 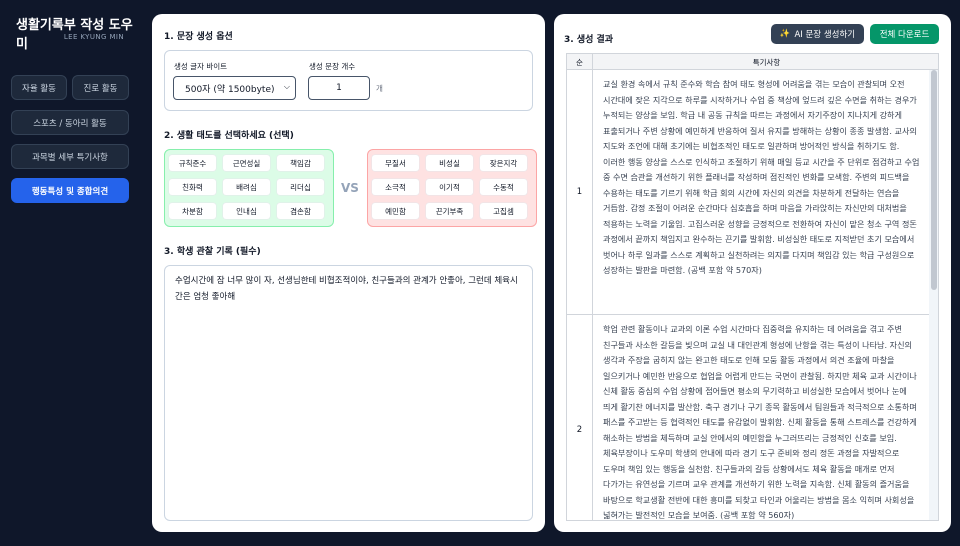 What do you see at coordinates (201, 66) in the screenshot?
I see `length-label: 생성 글자 바이트` at bounding box center [201, 66].